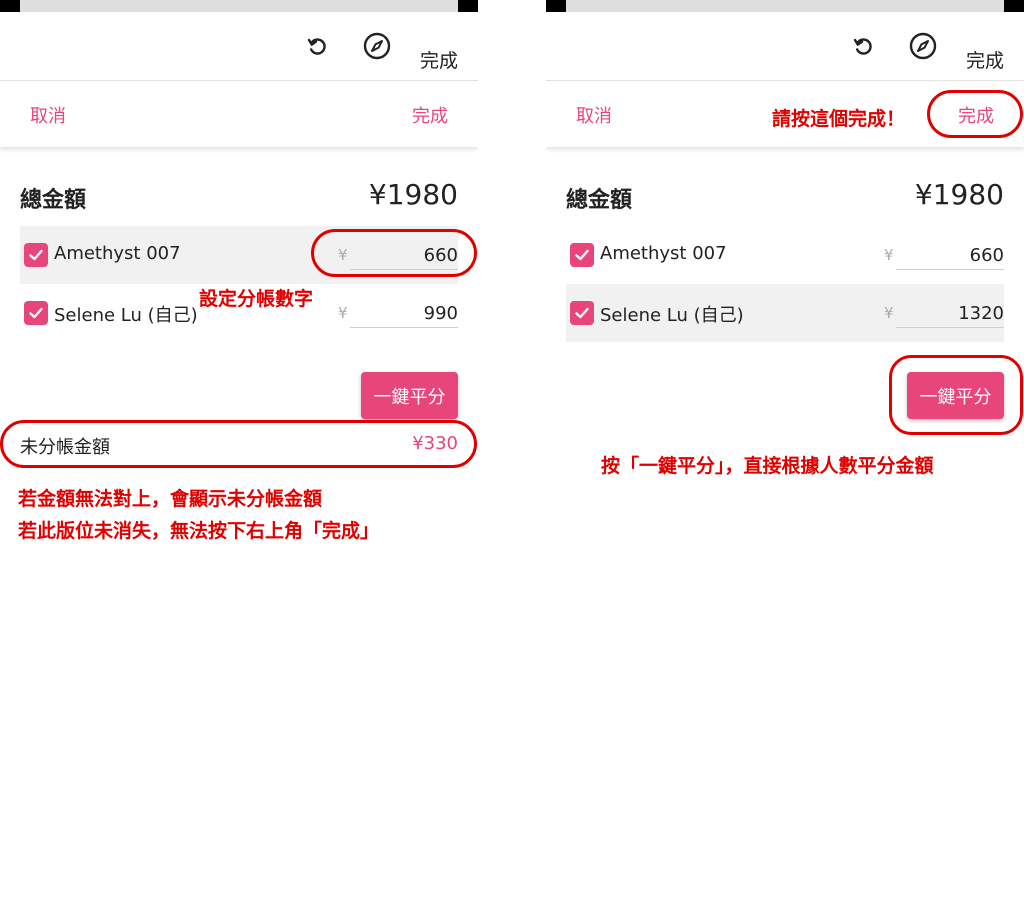 The image size is (1024, 923). What do you see at coordinates (239, 445) in the screenshot?
I see `unsplit-amount-row: 未分帳金額 ¥330` at bounding box center [239, 445].